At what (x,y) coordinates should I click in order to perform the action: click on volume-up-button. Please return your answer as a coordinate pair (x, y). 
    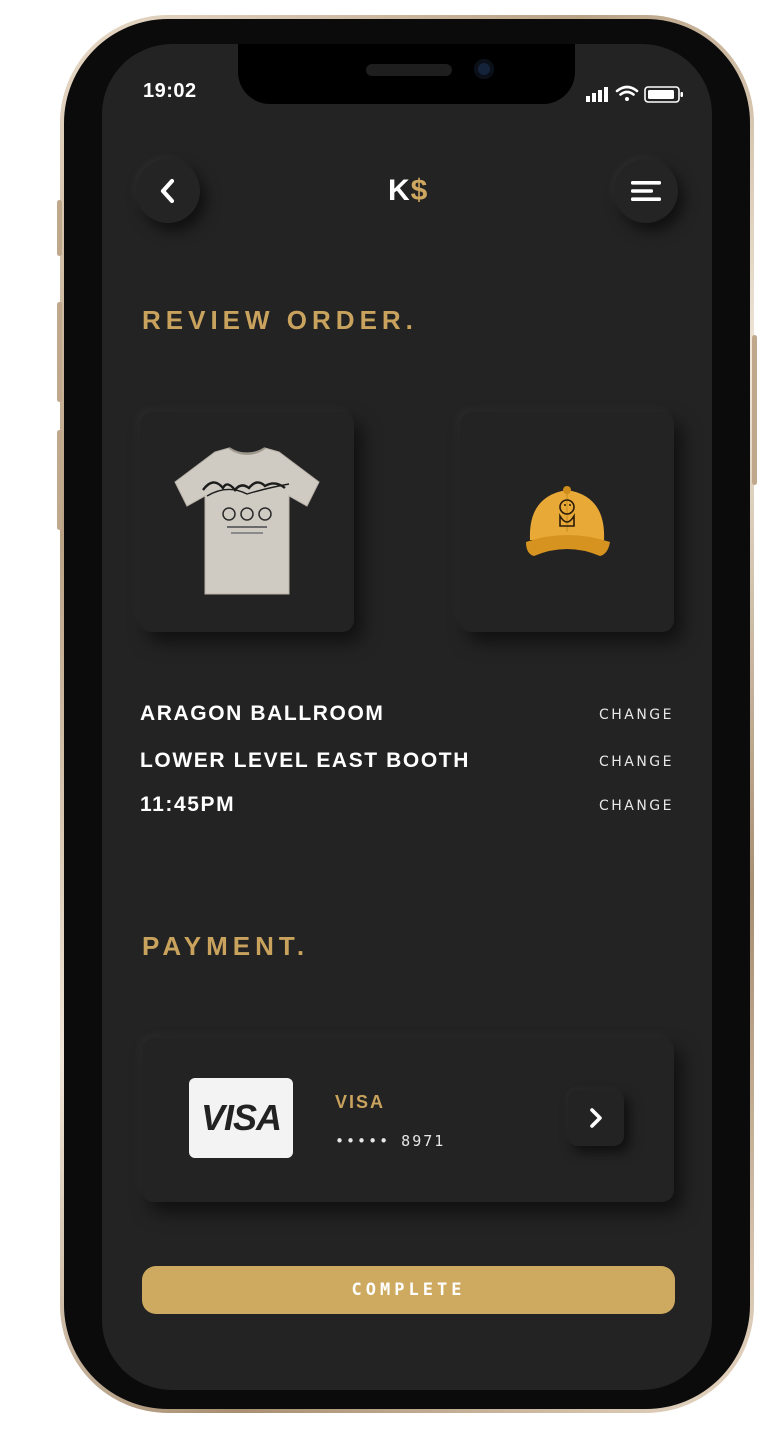
    Looking at the image, I should click on (59, 352).